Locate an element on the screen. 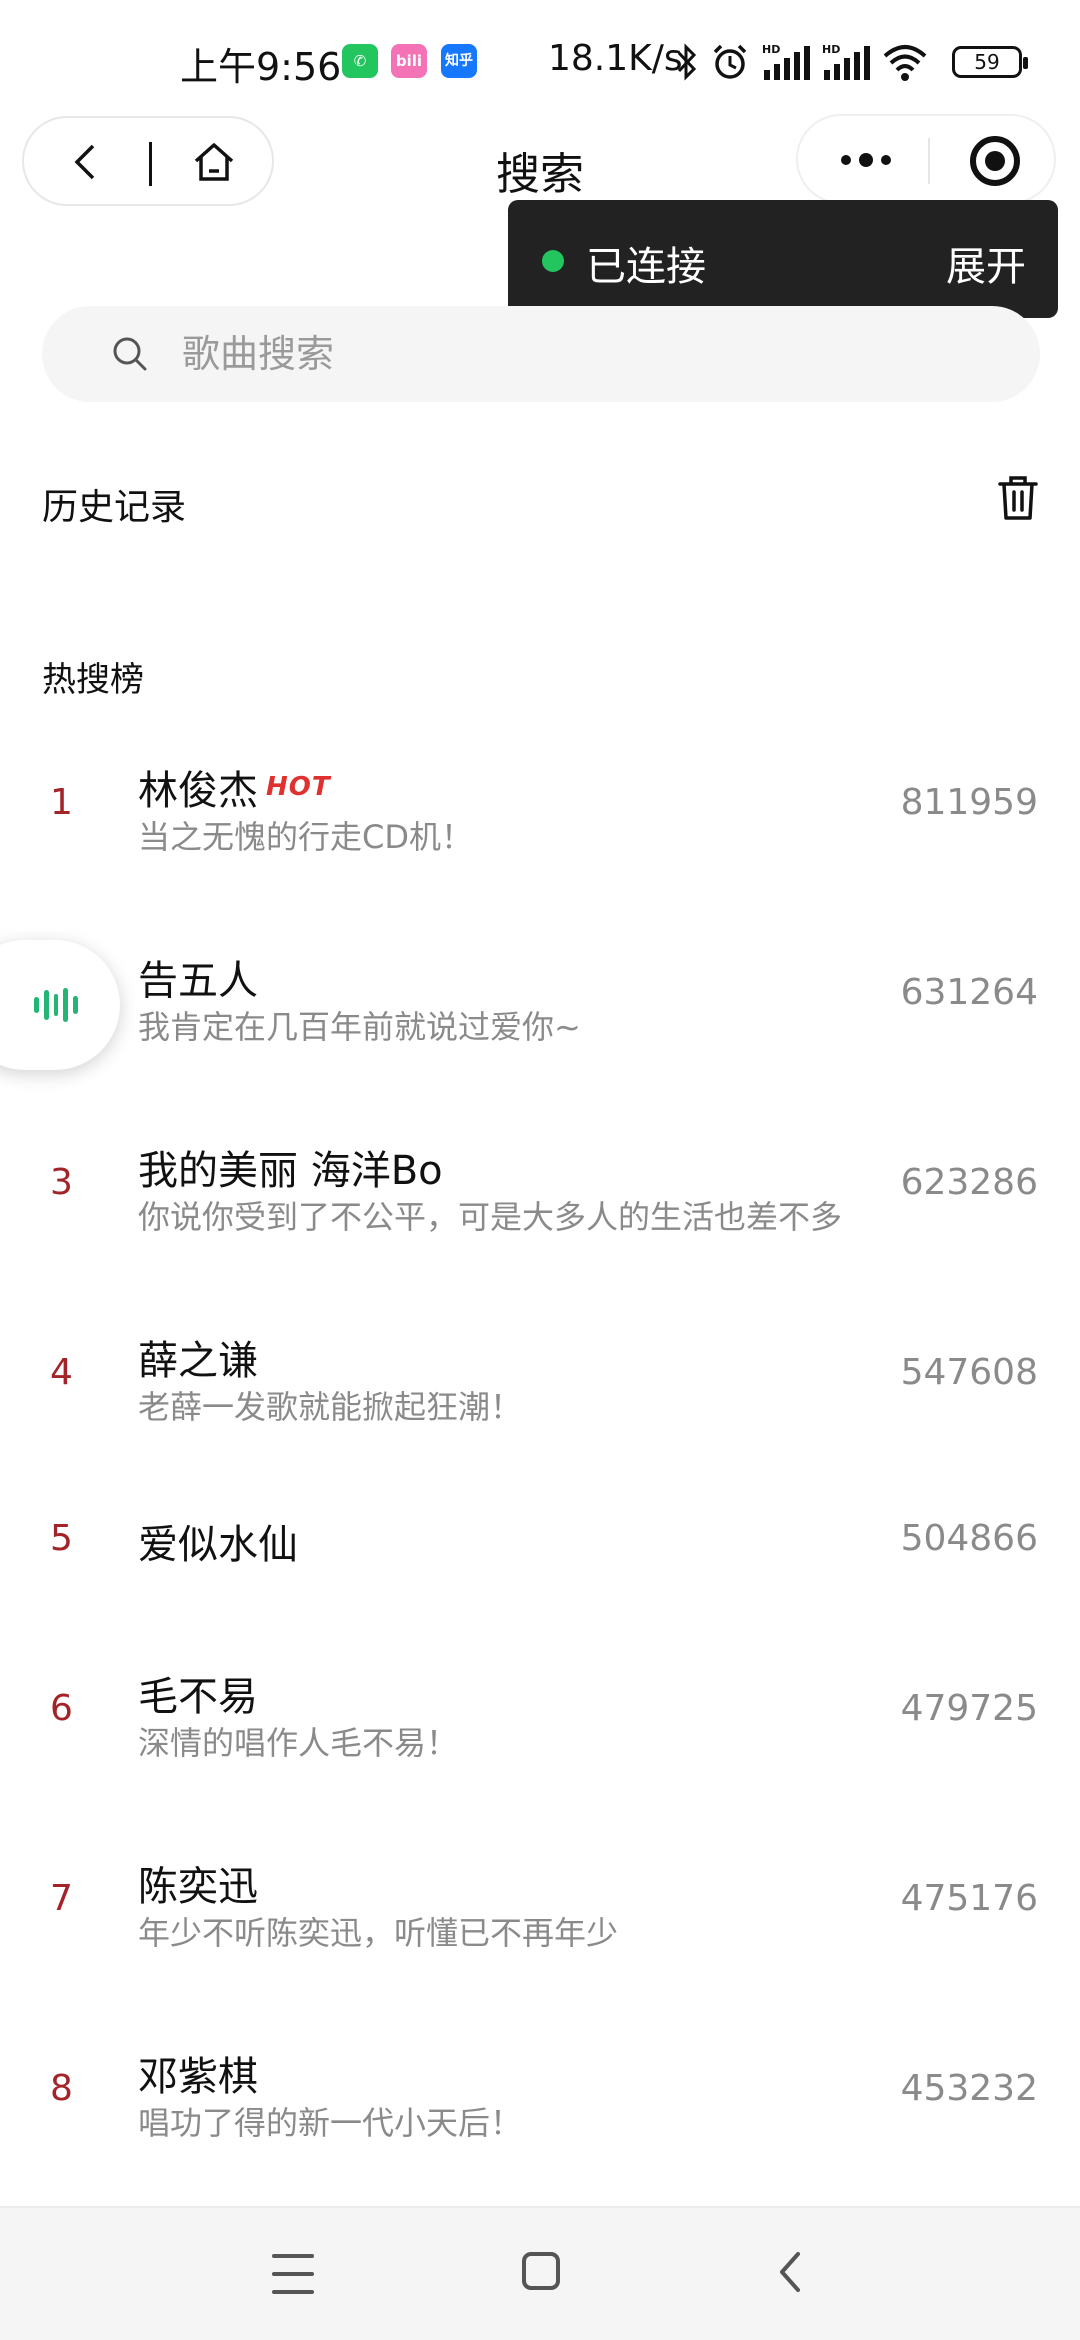  alarm-icon is located at coordinates (730, 61).